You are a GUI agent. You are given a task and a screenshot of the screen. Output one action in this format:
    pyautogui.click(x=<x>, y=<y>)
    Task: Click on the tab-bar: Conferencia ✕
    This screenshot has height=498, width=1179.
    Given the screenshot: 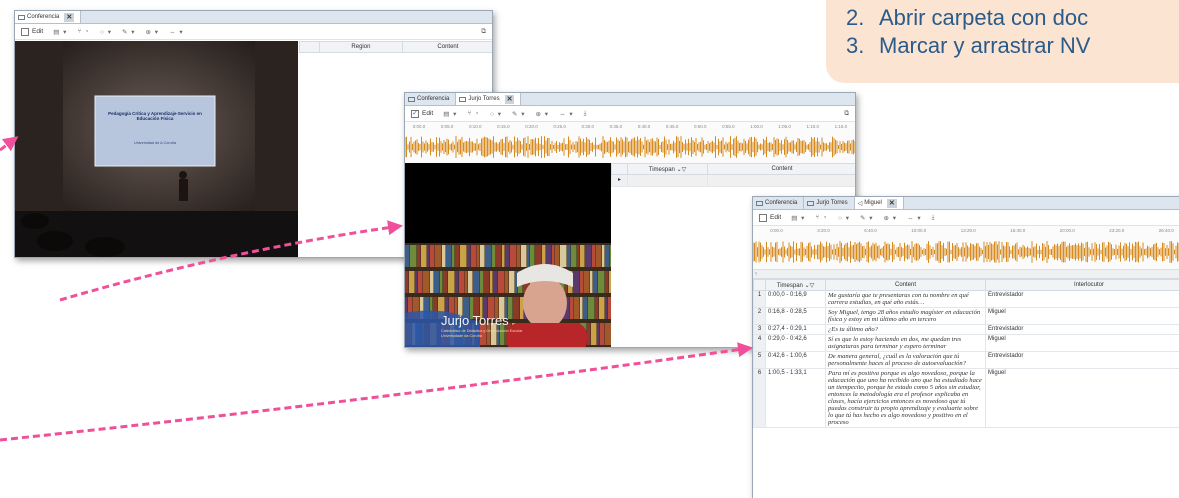 What is the action you would take?
    pyautogui.click(x=253, y=17)
    